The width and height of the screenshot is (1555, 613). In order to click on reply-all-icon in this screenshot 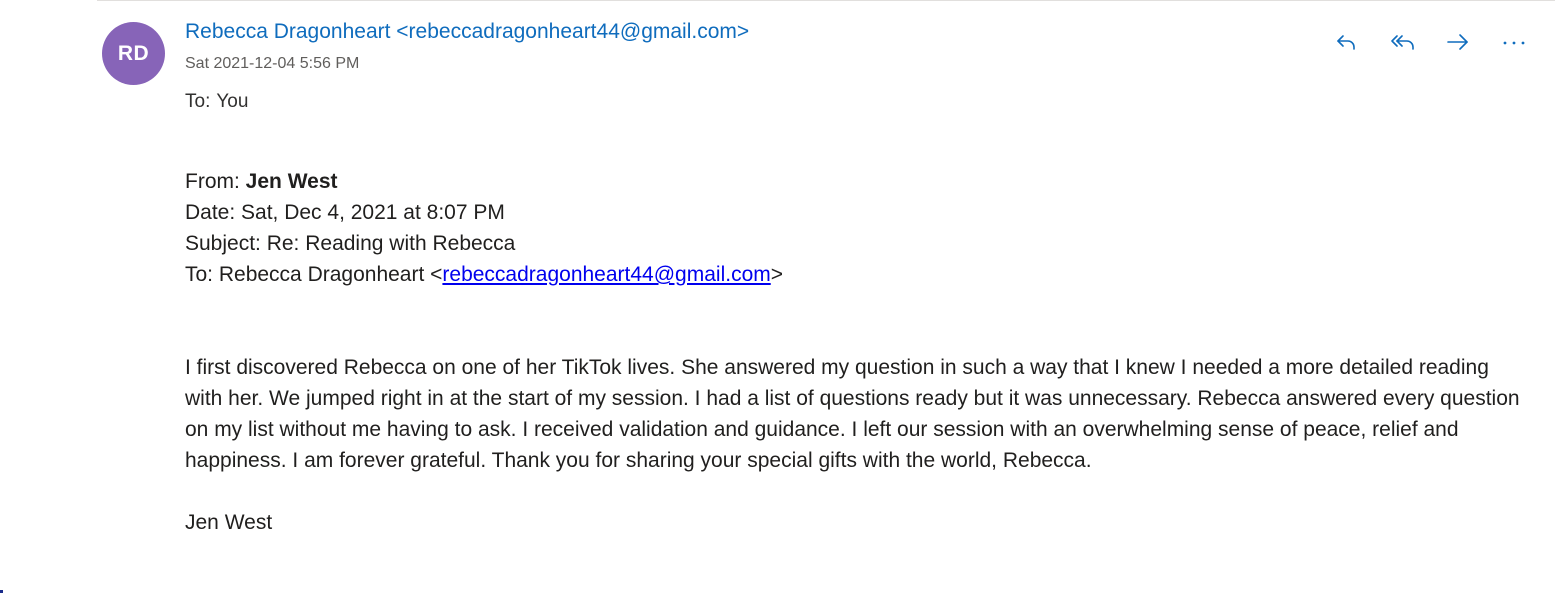, I will do `click(1402, 42)`.